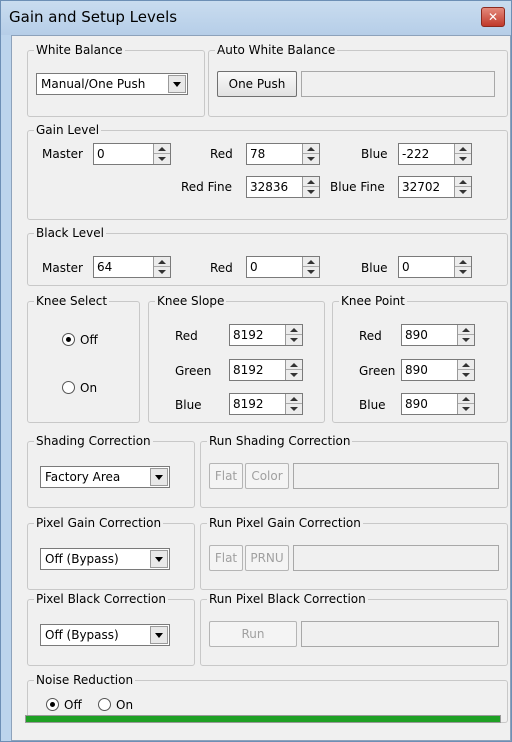  What do you see at coordinates (132, 267) in the screenshot?
I see `black-master-spinner: 64` at bounding box center [132, 267].